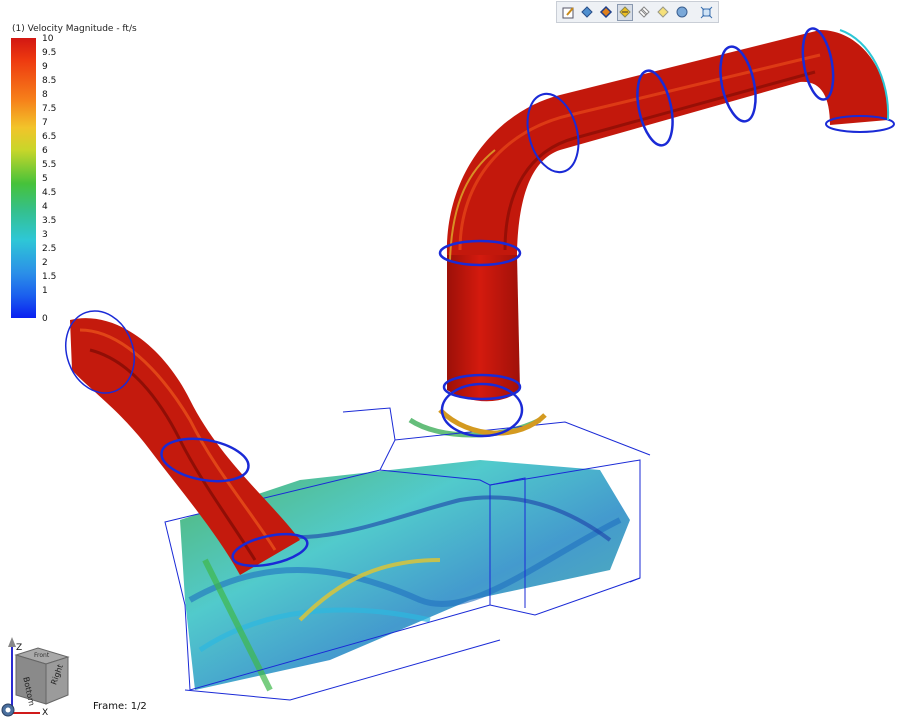  I want to click on legend-tick: 9, so click(45, 67).